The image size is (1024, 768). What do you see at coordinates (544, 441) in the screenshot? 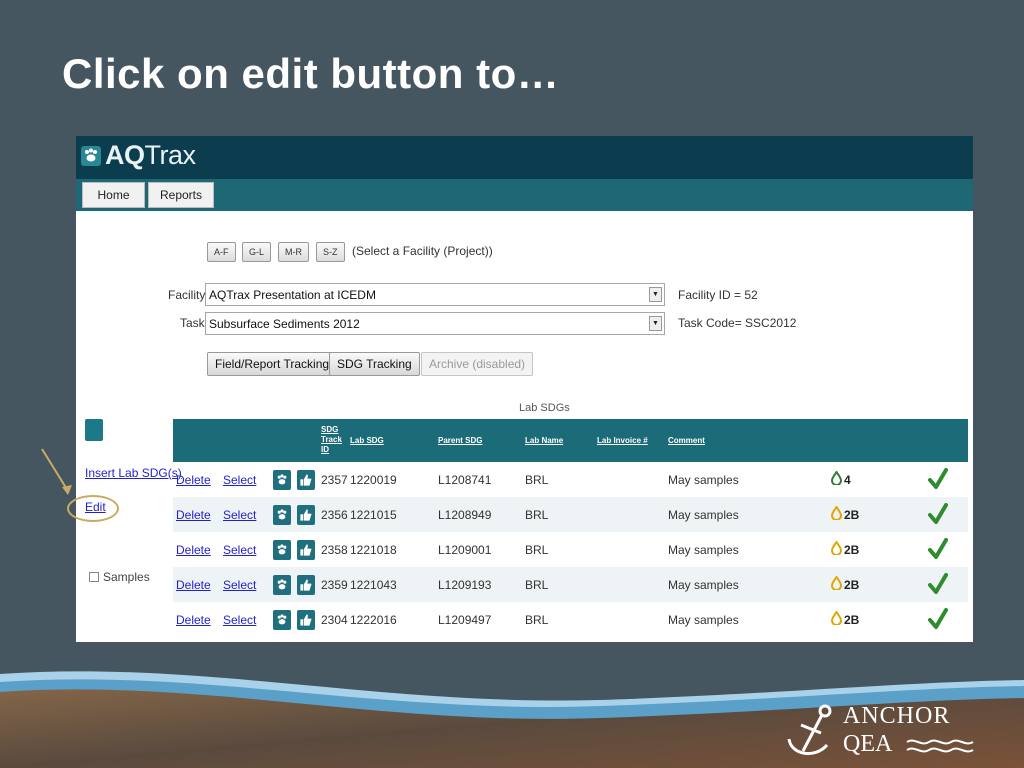
I see `header-lab-name: Lab Name` at bounding box center [544, 441].